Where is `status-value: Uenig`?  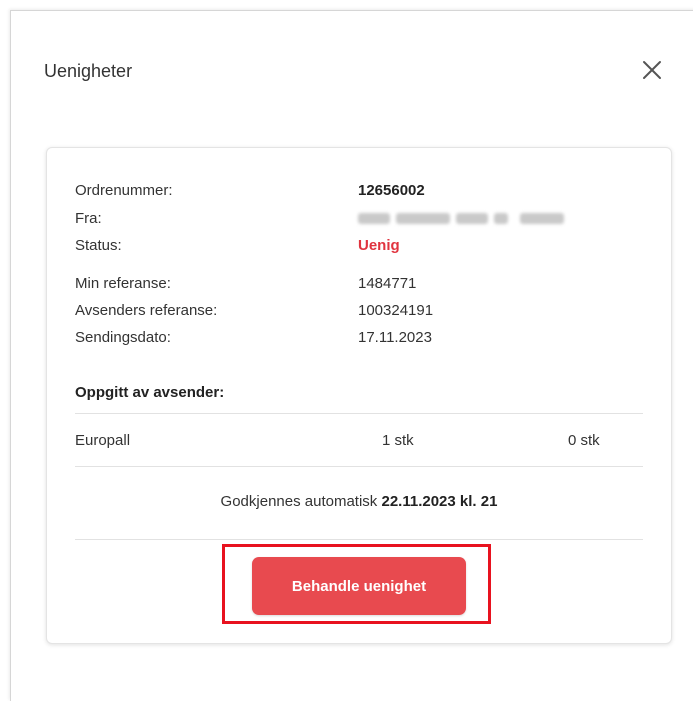
status-value: Uenig is located at coordinates (379, 245).